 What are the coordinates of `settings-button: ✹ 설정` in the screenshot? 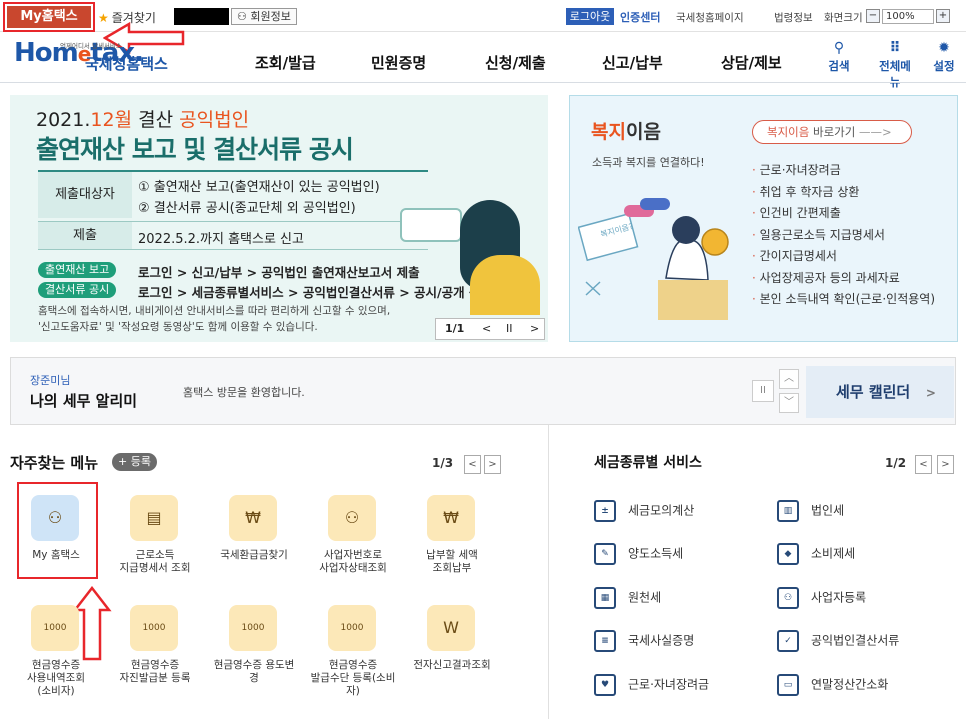 It's located at (944, 57).